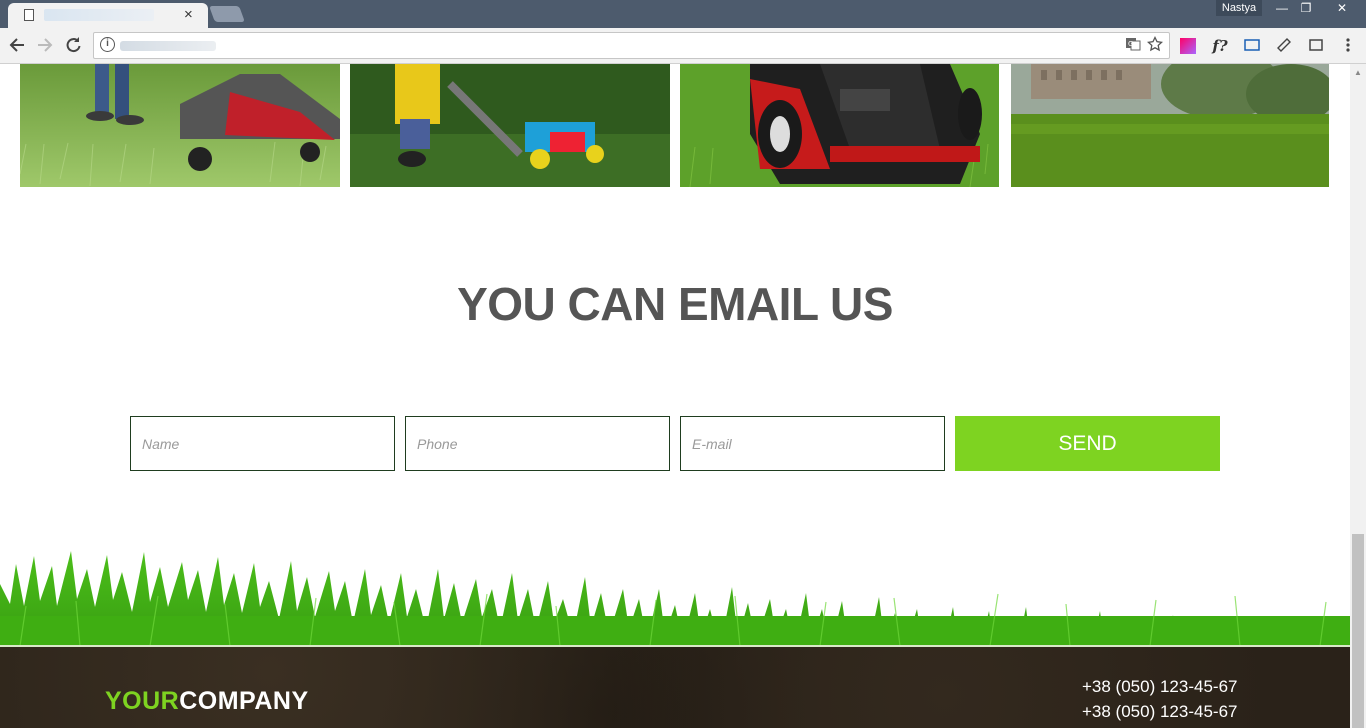 The image size is (1366, 728). I want to click on forward-icon, so click(45, 45).